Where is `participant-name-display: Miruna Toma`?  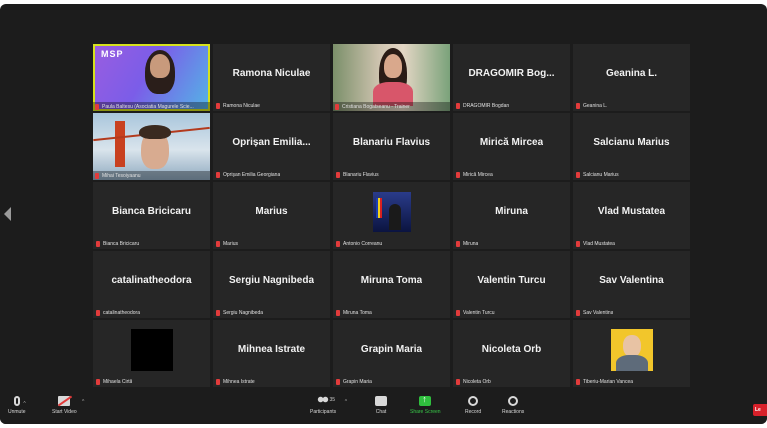 participant-name-display: Miruna Toma is located at coordinates (391, 280).